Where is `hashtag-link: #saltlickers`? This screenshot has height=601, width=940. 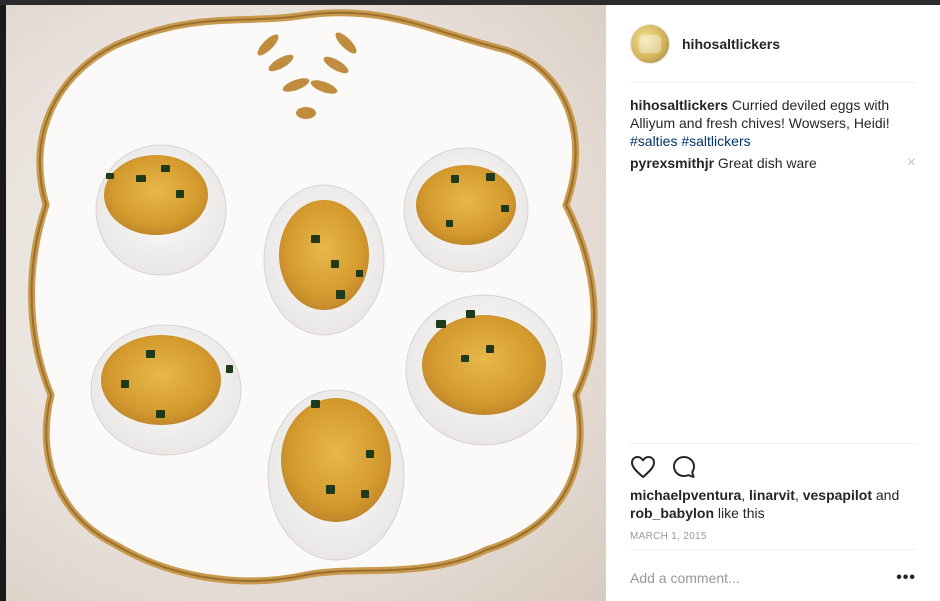 hashtag-link: #saltlickers is located at coordinates (715, 141).